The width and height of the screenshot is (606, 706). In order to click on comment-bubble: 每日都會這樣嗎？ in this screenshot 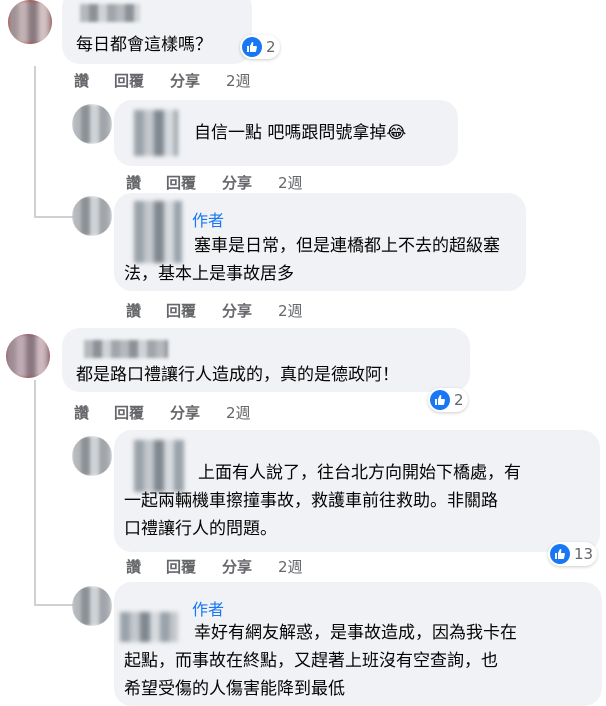, I will do `click(157, 32)`.